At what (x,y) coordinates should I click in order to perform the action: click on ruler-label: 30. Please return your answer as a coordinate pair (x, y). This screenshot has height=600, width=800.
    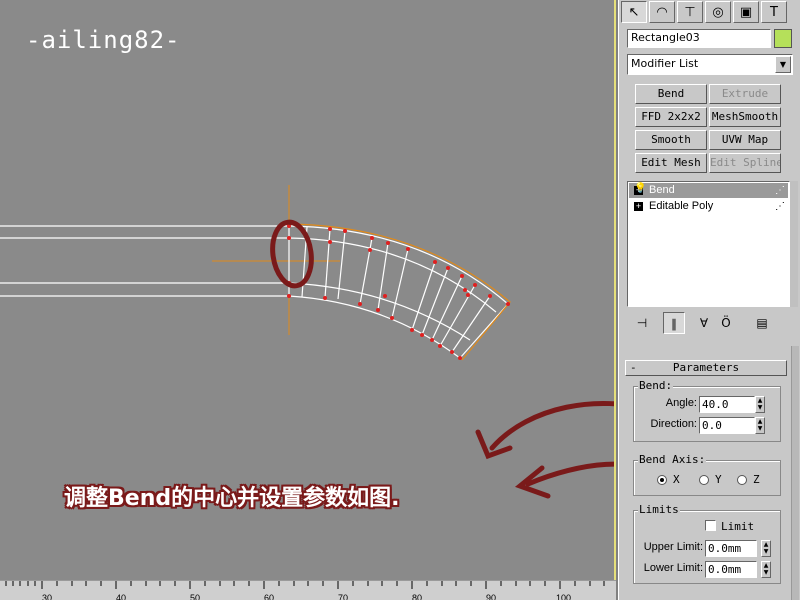
    Looking at the image, I should click on (47, 596).